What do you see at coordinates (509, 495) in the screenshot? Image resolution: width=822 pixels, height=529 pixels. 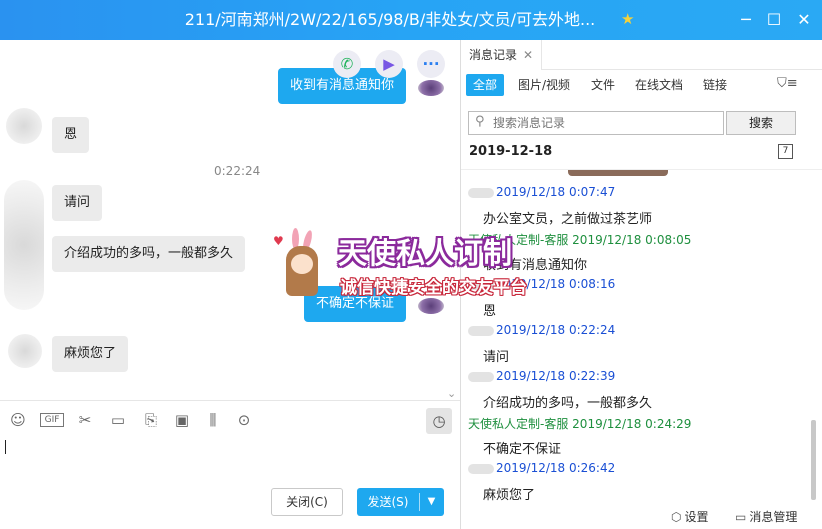 I see `history-message: 麻烦您了` at bounding box center [509, 495].